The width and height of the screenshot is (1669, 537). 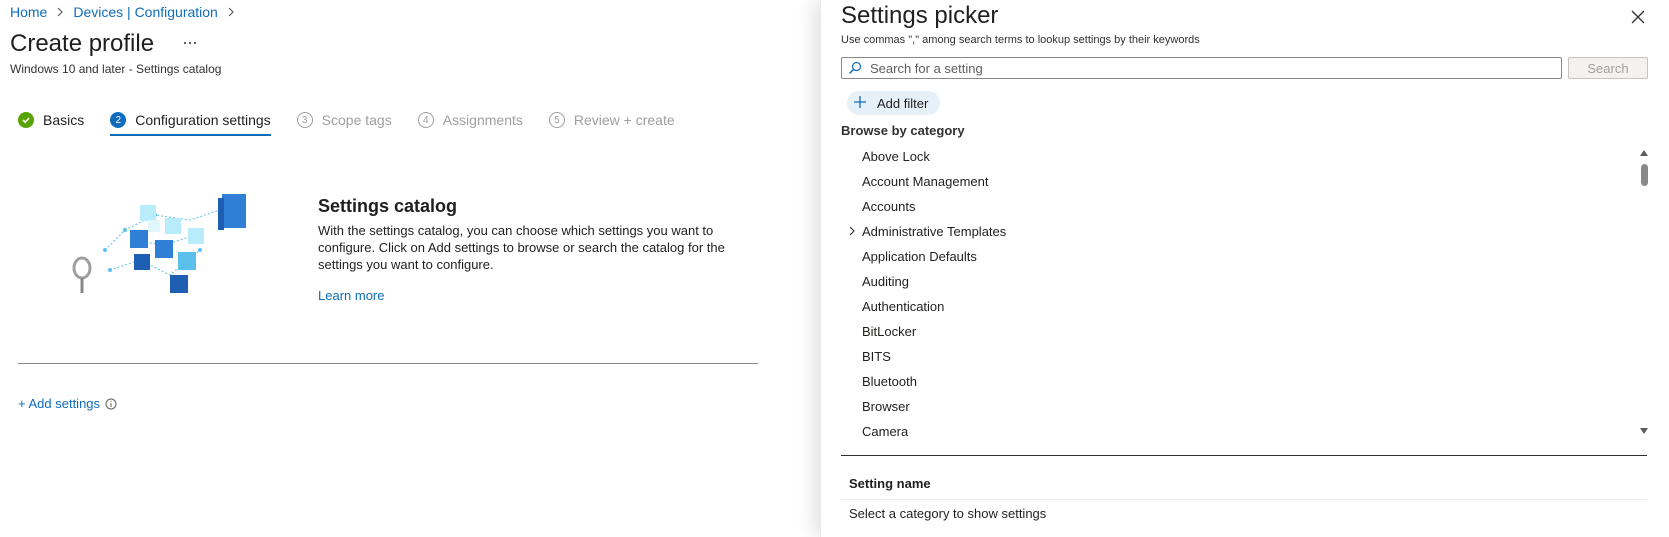 I want to click on category-item-authentication: Authentication, so click(x=1243, y=306).